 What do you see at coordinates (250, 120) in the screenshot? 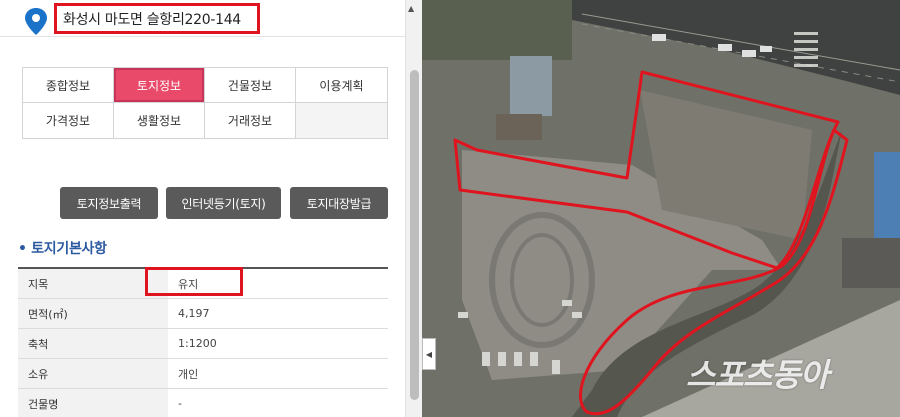
I see `tab-transaction-info: 거래정보` at bounding box center [250, 120].